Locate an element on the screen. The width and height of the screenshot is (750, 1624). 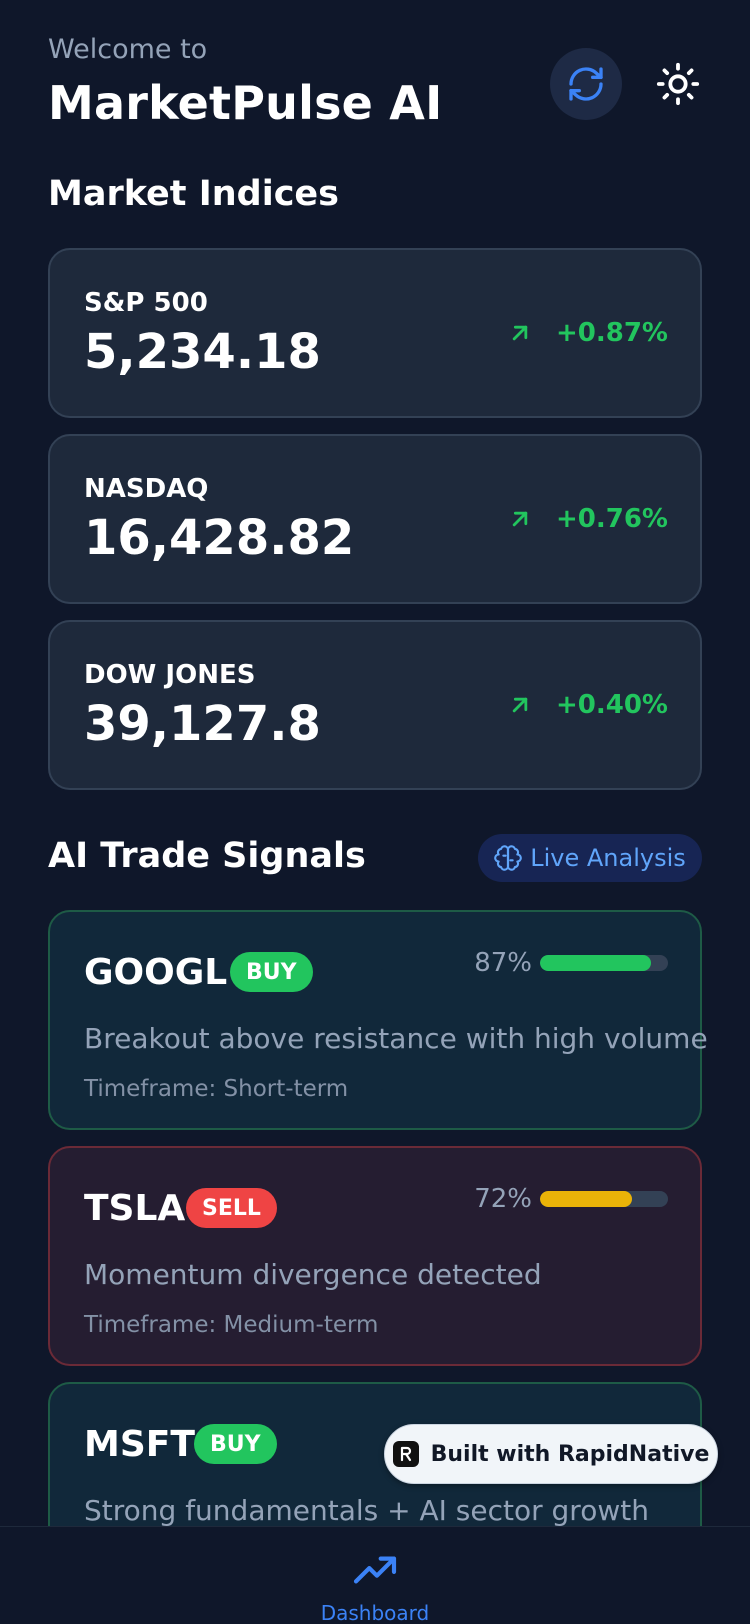
theme-toggle-button is located at coordinates (678, 84).